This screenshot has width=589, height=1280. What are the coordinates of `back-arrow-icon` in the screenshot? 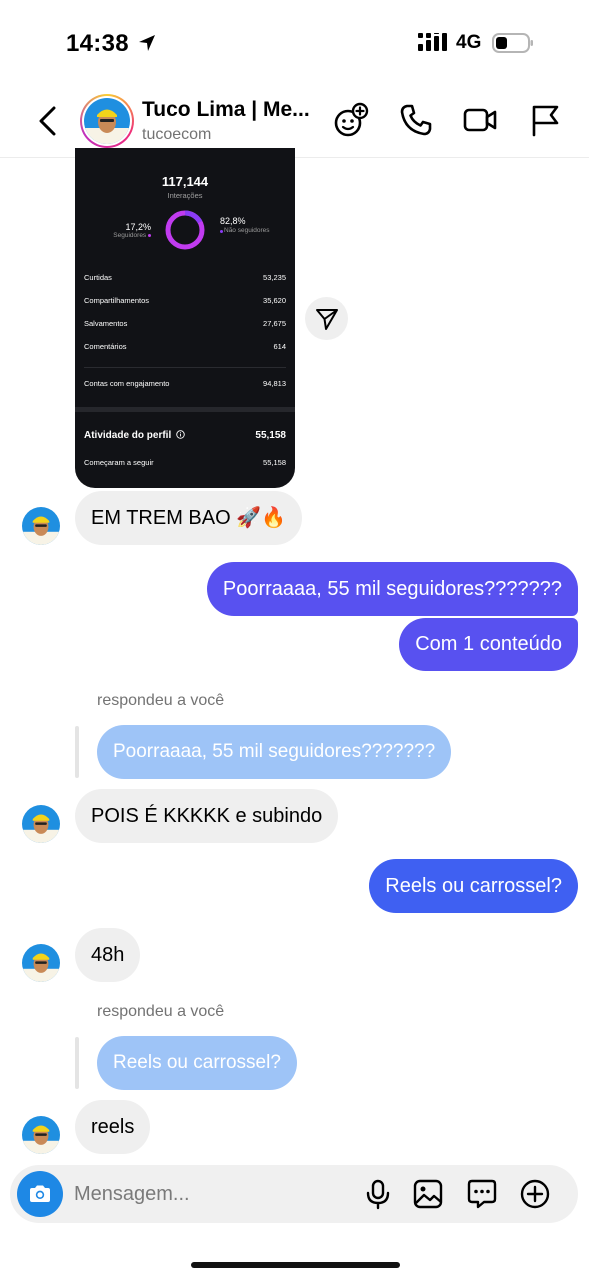 It's located at (47, 121).